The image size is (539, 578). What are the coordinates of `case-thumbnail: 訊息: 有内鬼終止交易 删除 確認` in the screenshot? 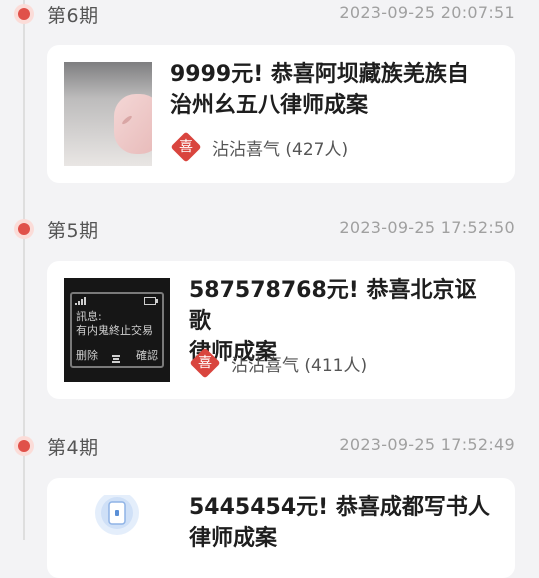 It's located at (117, 330).